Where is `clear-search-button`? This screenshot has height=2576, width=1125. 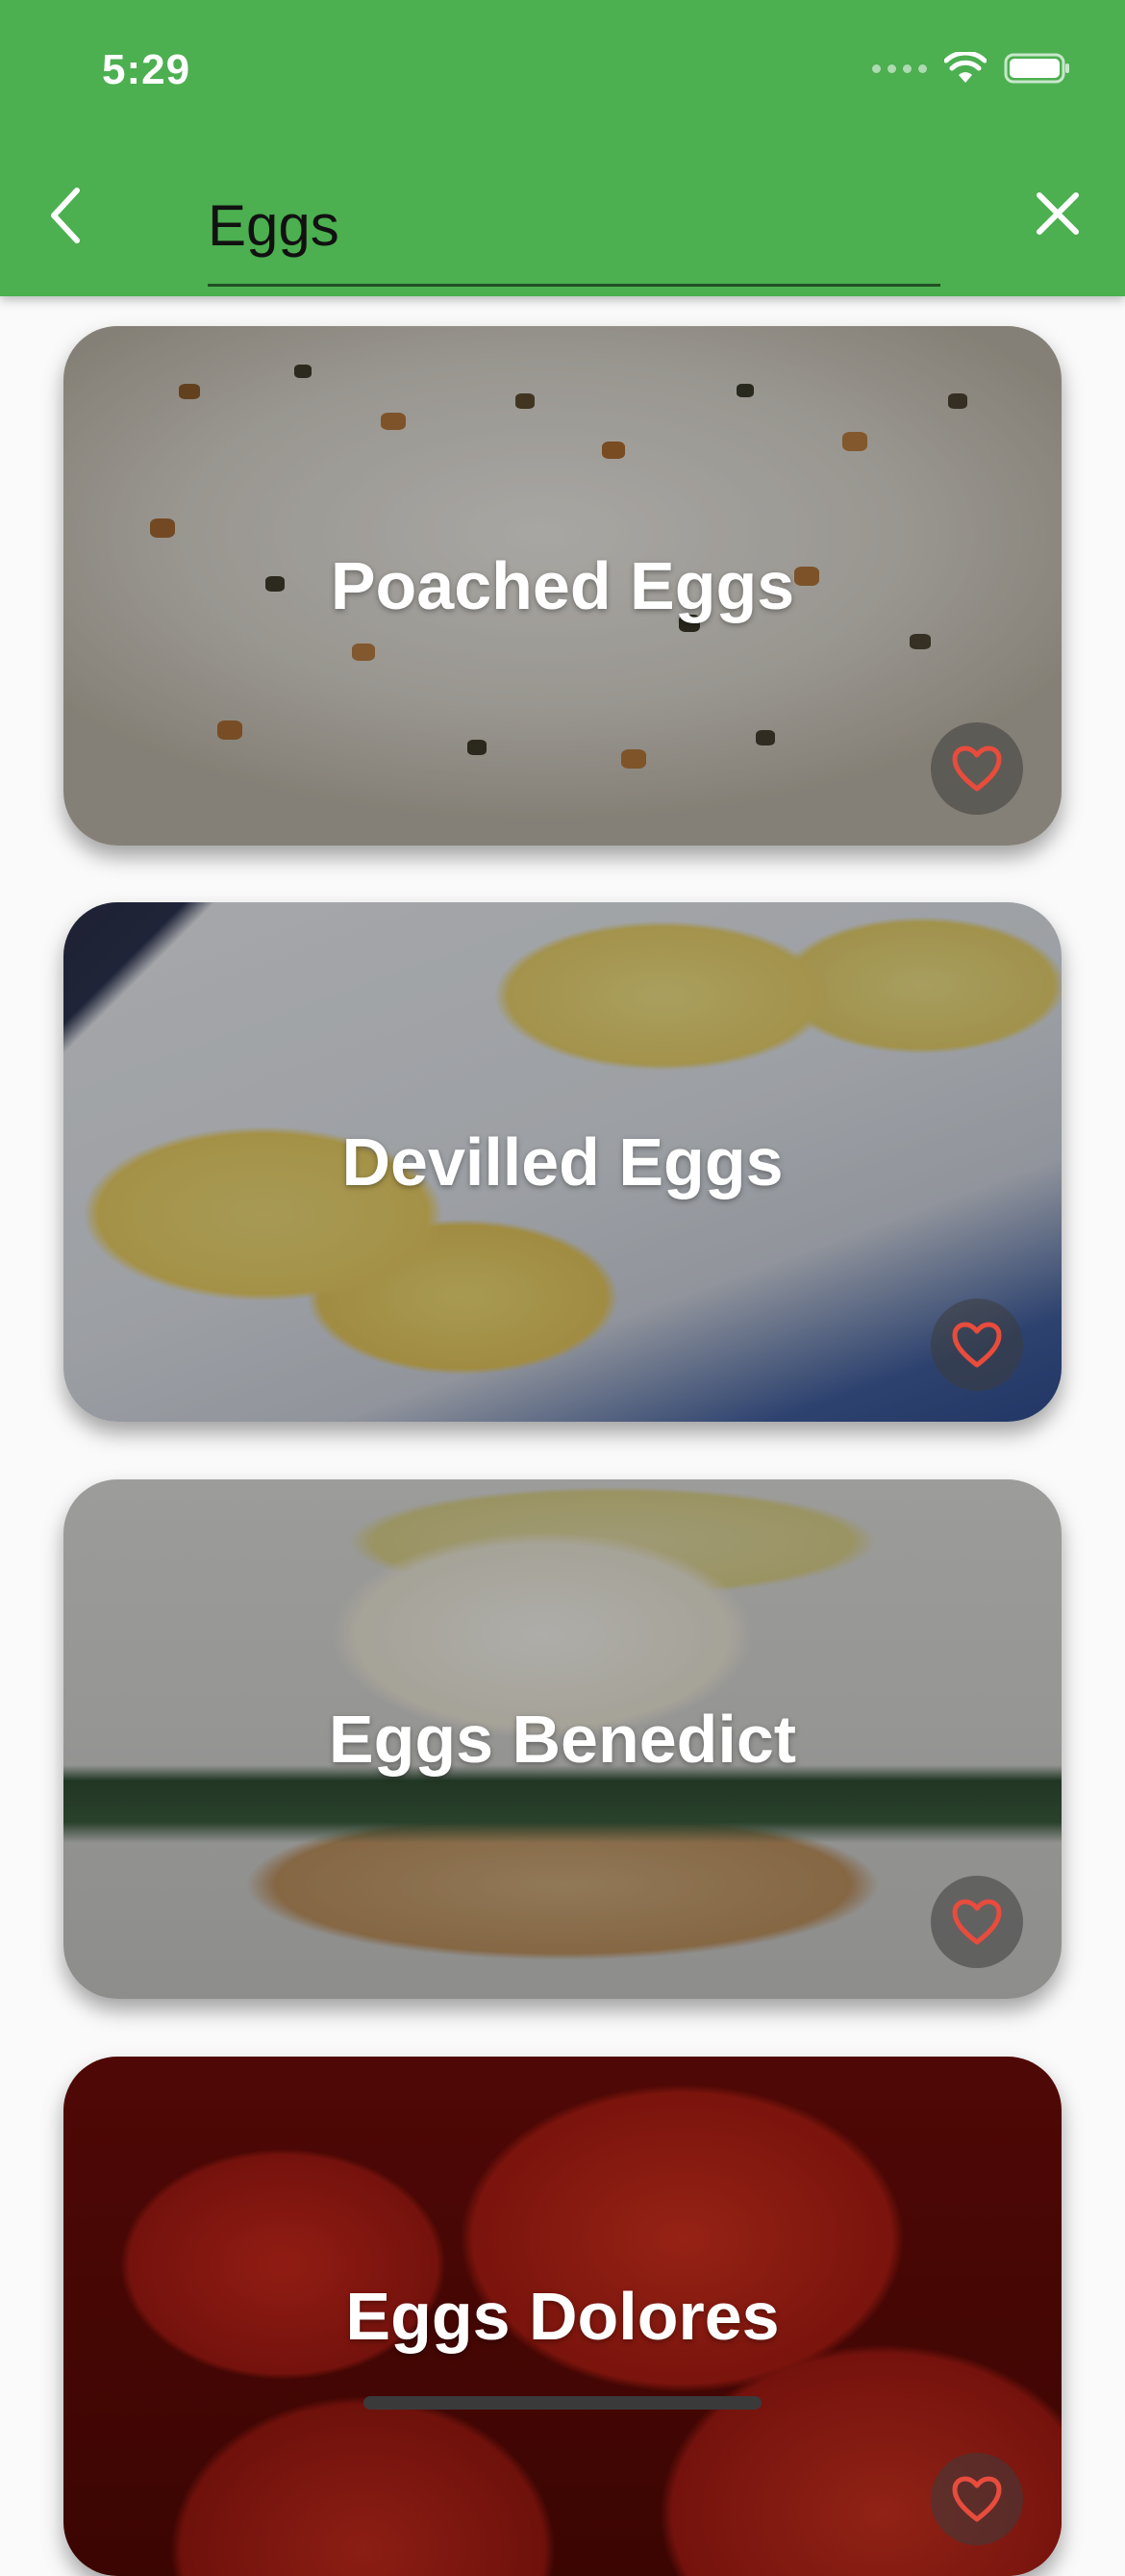 clear-search-button is located at coordinates (1057, 213).